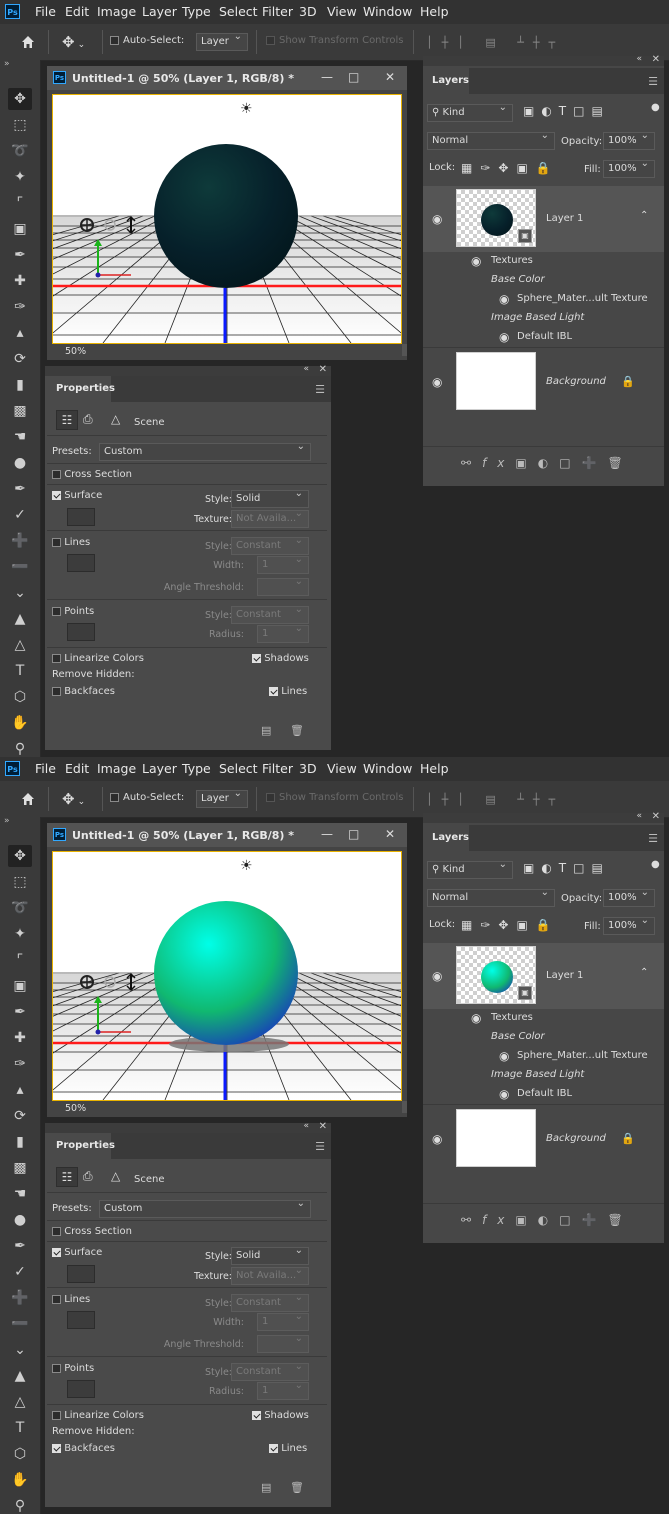 This screenshot has height=1514, width=669. Describe the element at coordinates (20, 1090) in the screenshot. I see `stamp-tool-icon: ▴` at that location.